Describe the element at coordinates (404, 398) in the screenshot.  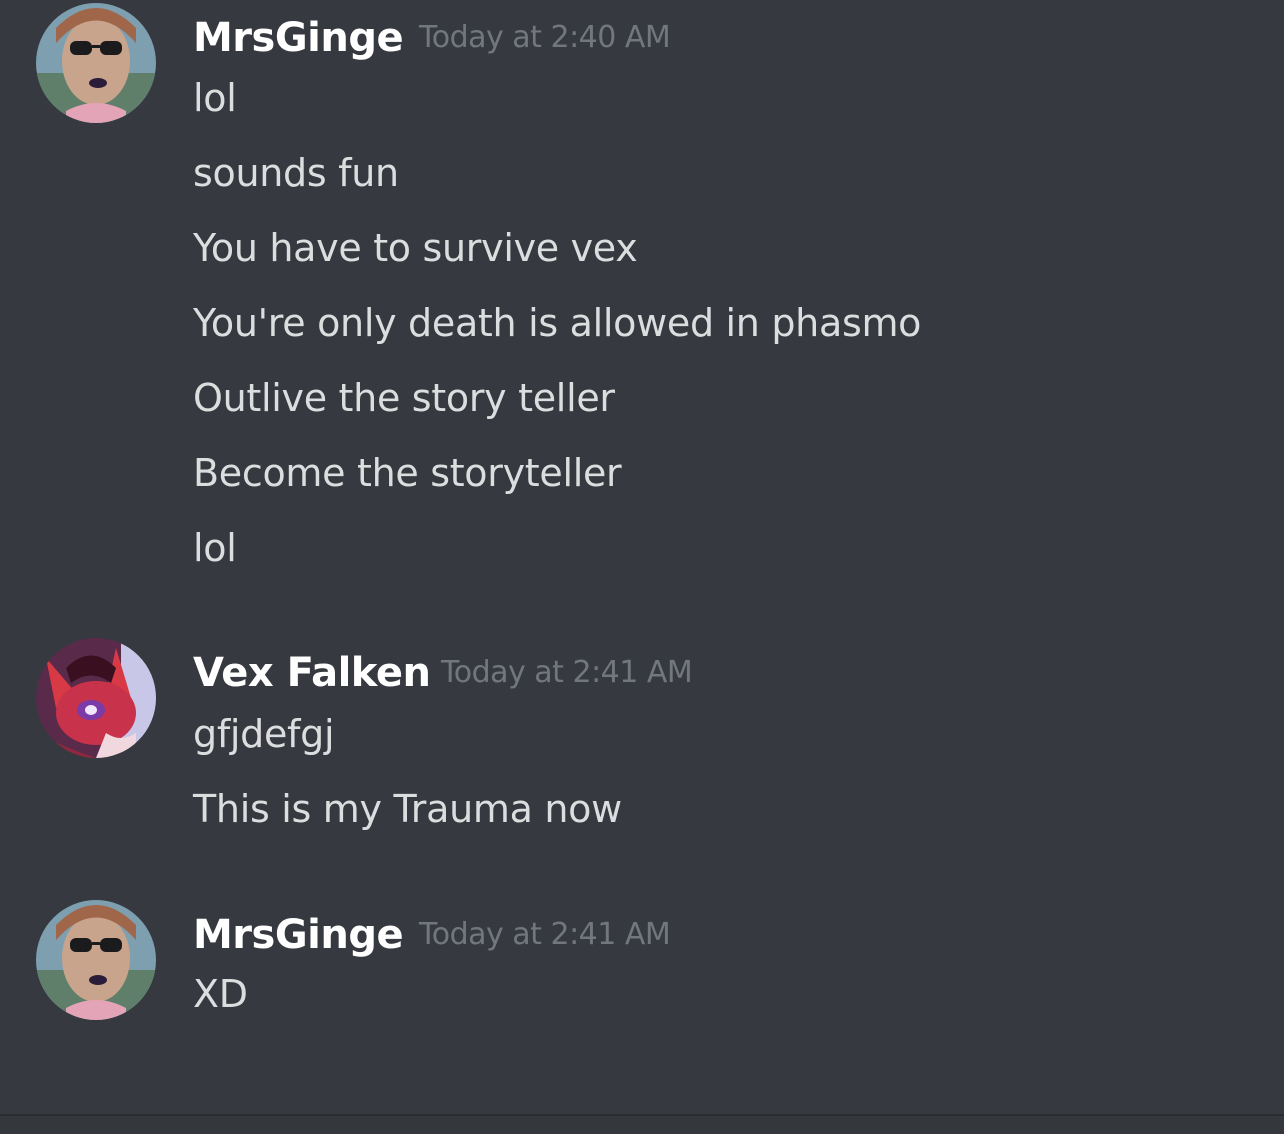
I see `message-text: Outlive the story teller` at that location.